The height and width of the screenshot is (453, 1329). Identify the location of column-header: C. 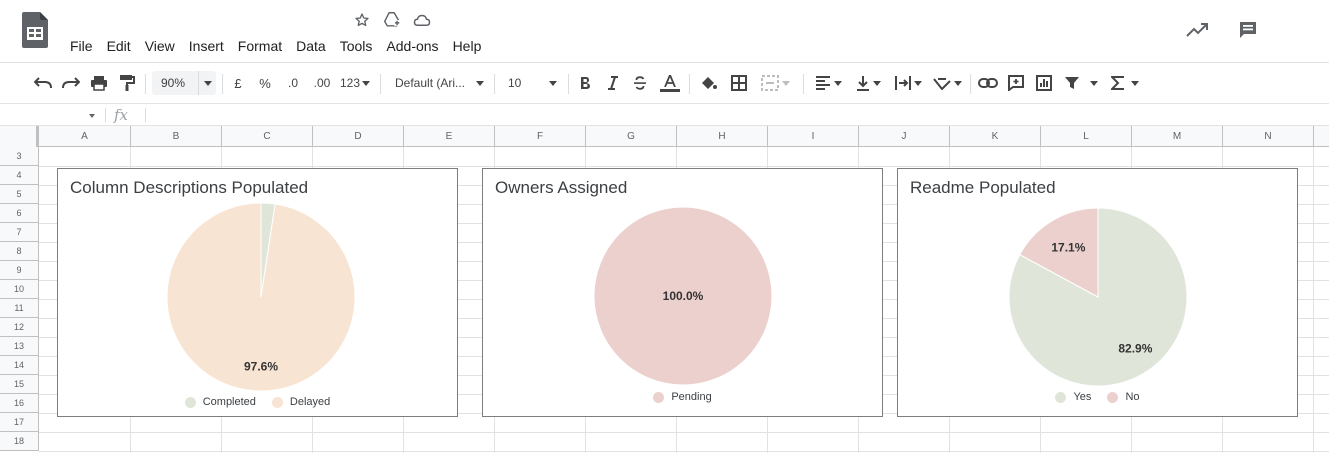
(267, 136).